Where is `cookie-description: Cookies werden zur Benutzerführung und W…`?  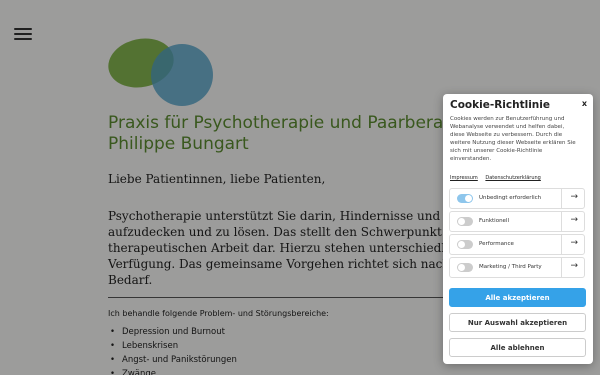
cookie-description: Cookies werden zur Benutzerführung und W… is located at coordinates (520, 139).